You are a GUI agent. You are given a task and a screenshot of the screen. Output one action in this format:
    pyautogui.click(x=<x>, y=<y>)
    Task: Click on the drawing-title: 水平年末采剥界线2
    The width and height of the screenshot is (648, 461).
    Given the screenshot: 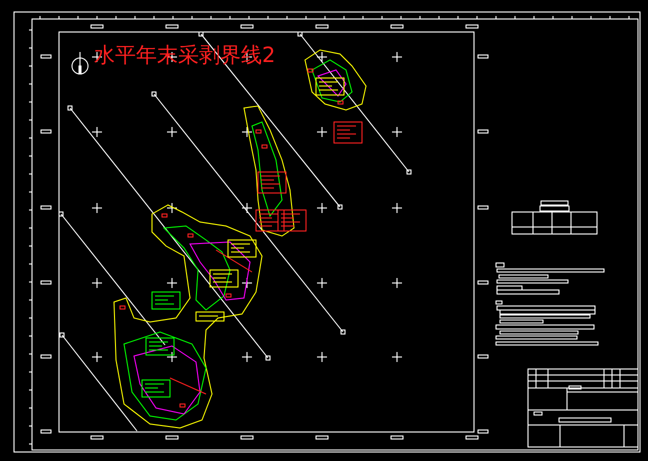 What is the action you would take?
    pyautogui.click(x=185, y=55)
    